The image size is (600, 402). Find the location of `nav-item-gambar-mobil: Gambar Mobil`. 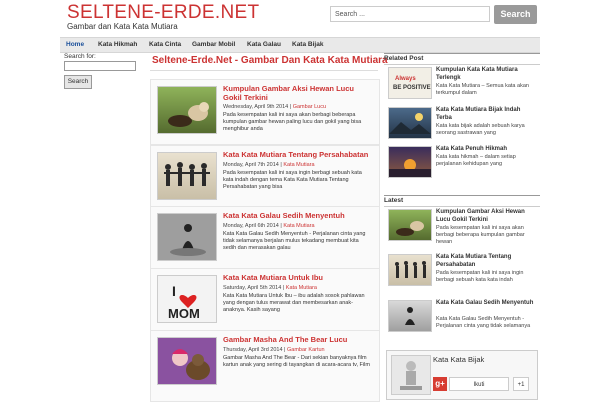

nav-item-gambar-mobil: Gambar Mobil is located at coordinates (213, 44).